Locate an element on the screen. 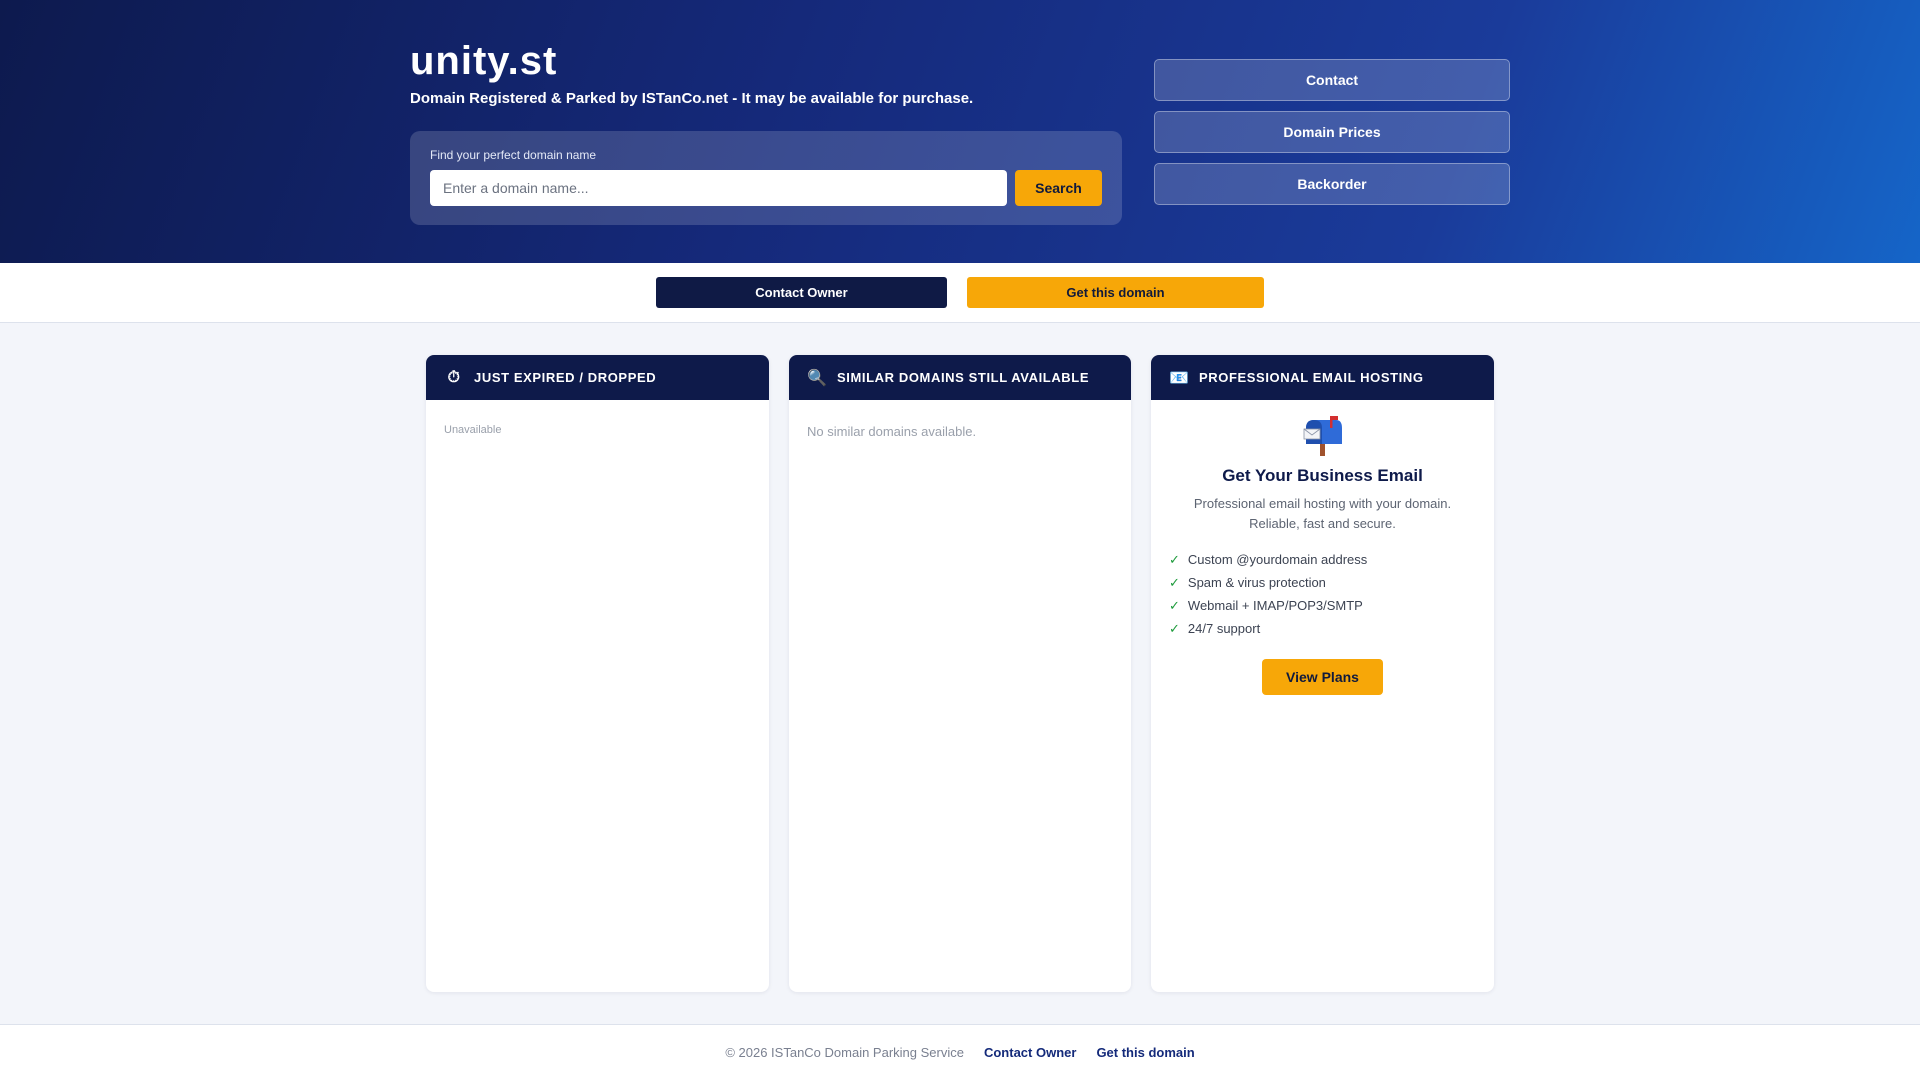 The height and width of the screenshot is (1080, 1920). list-item: ✓ Webmail + IMAP/POP3/SMTP is located at coordinates (1322, 605).